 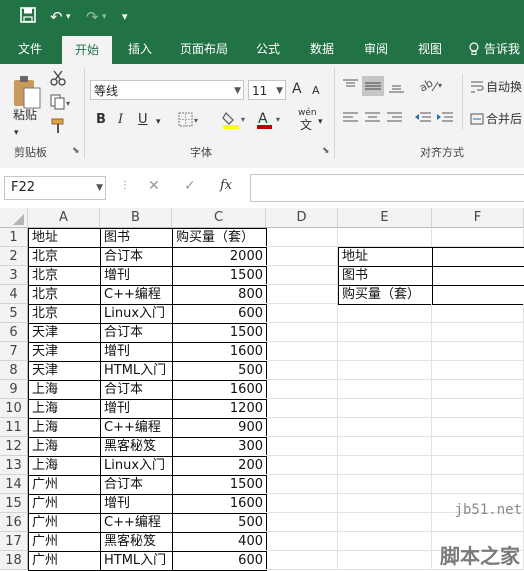 What do you see at coordinates (14, 465) in the screenshot?
I see `row-header: 13` at bounding box center [14, 465].